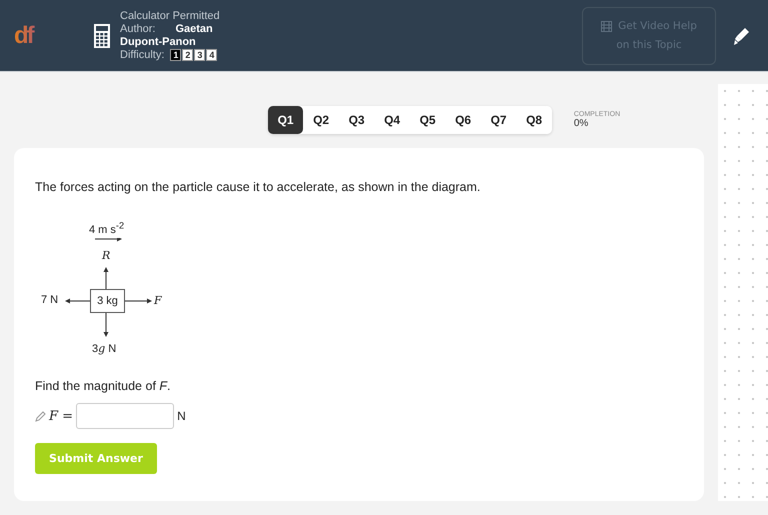 Image resolution: width=768 pixels, height=515 pixels. What do you see at coordinates (138, 29) in the screenshot?
I see `author-label: Author:` at bounding box center [138, 29].